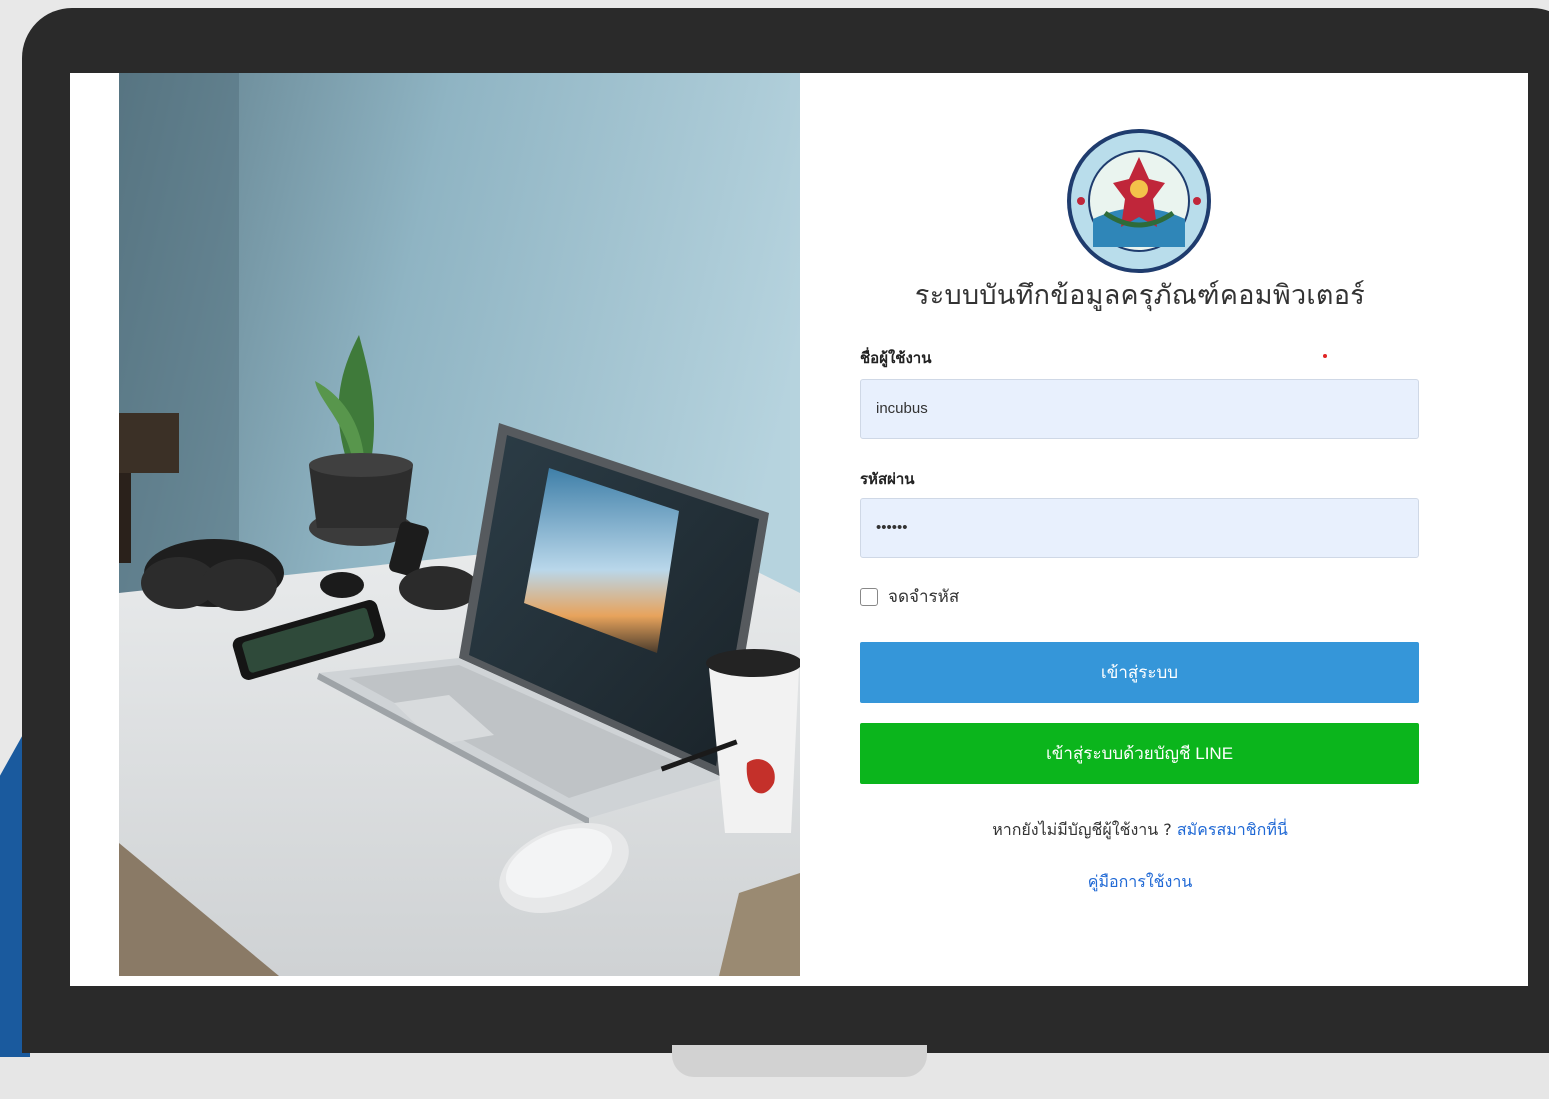  What do you see at coordinates (799, 1061) in the screenshot?
I see `laptop-notch` at bounding box center [799, 1061].